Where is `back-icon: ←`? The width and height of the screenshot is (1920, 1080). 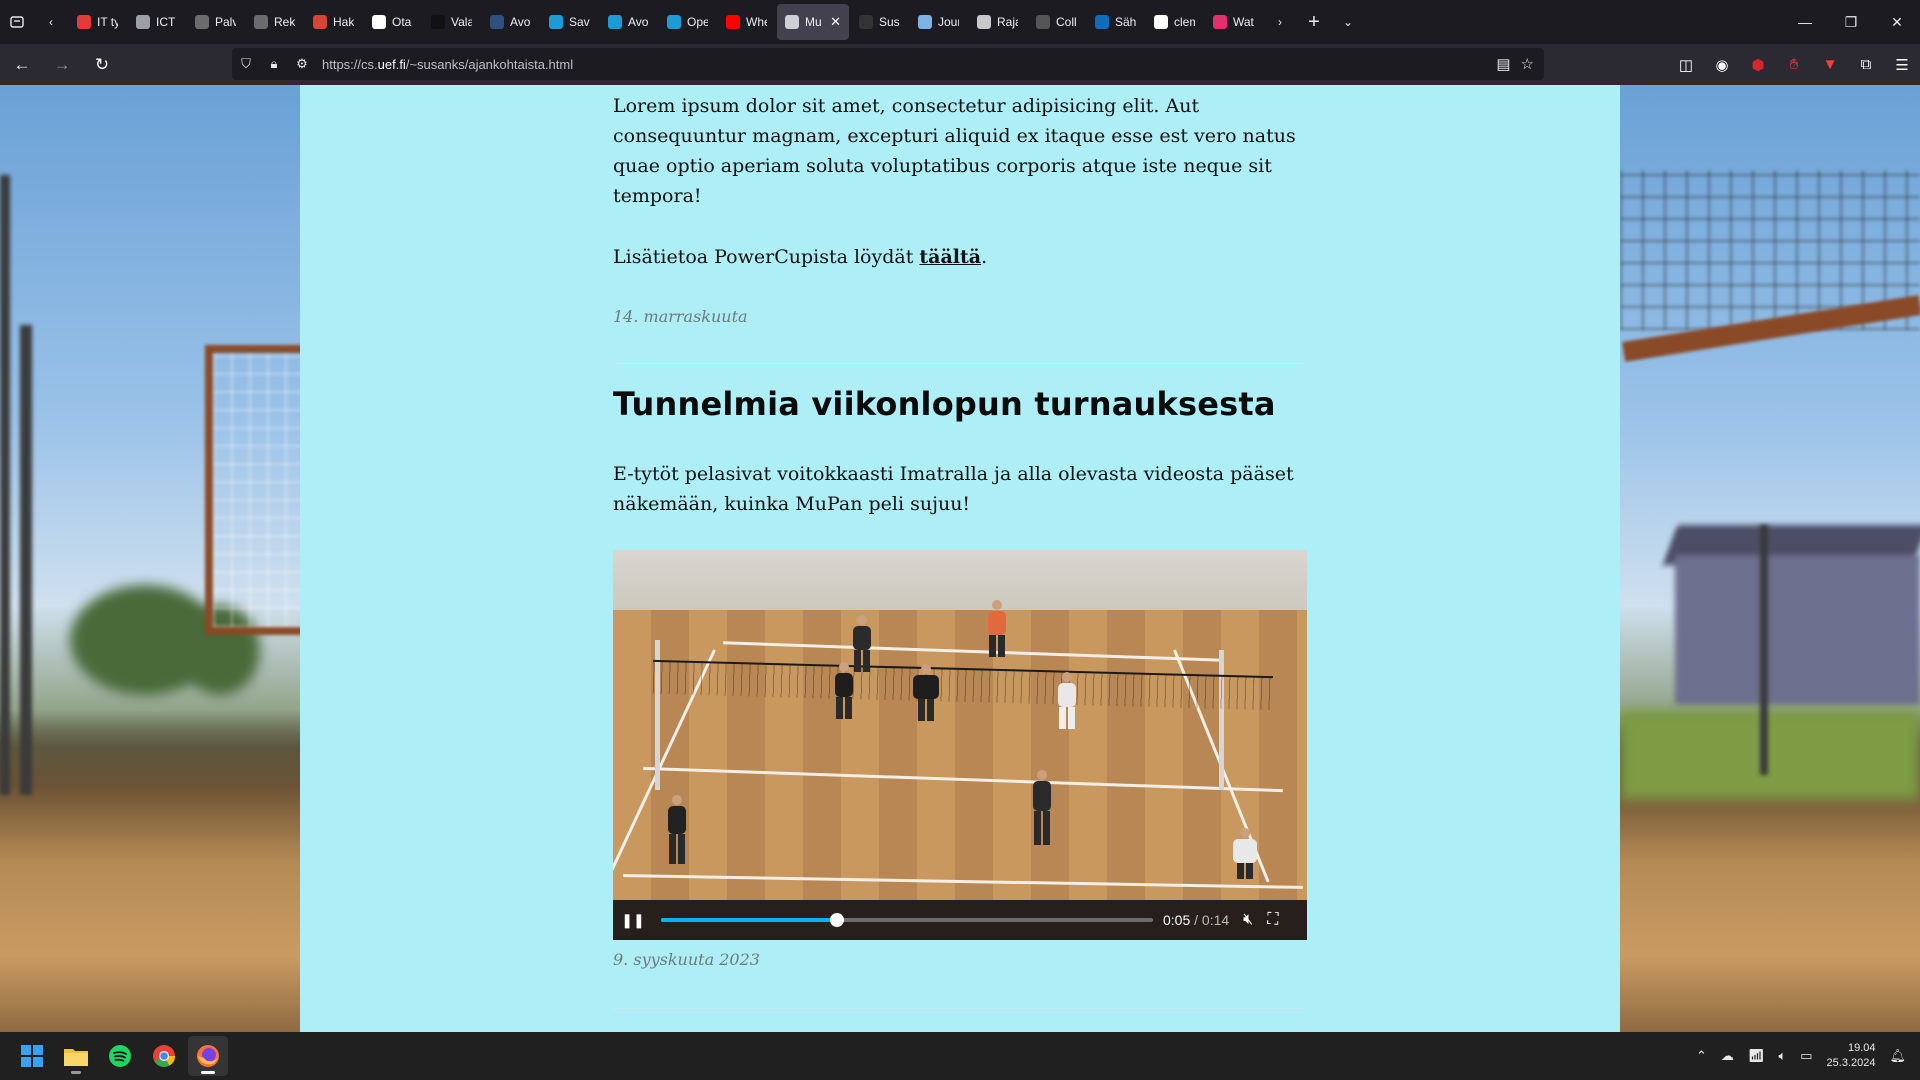 back-icon: ← is located at coordinates (22, 65).